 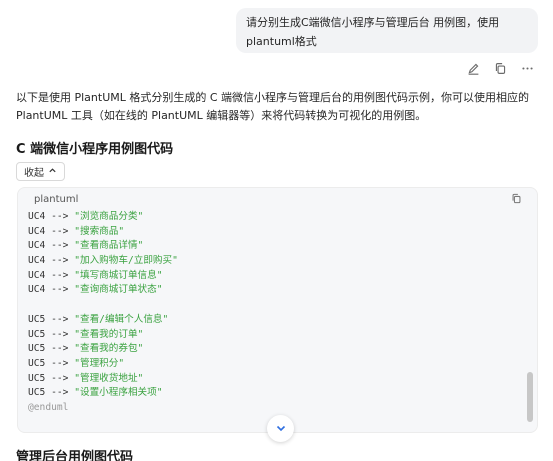 What do you see at coordinates (275, 335) in the screenshot?
I see `code-line: UC5 --> "查看我的订单"` at bounding box center [275, 335].